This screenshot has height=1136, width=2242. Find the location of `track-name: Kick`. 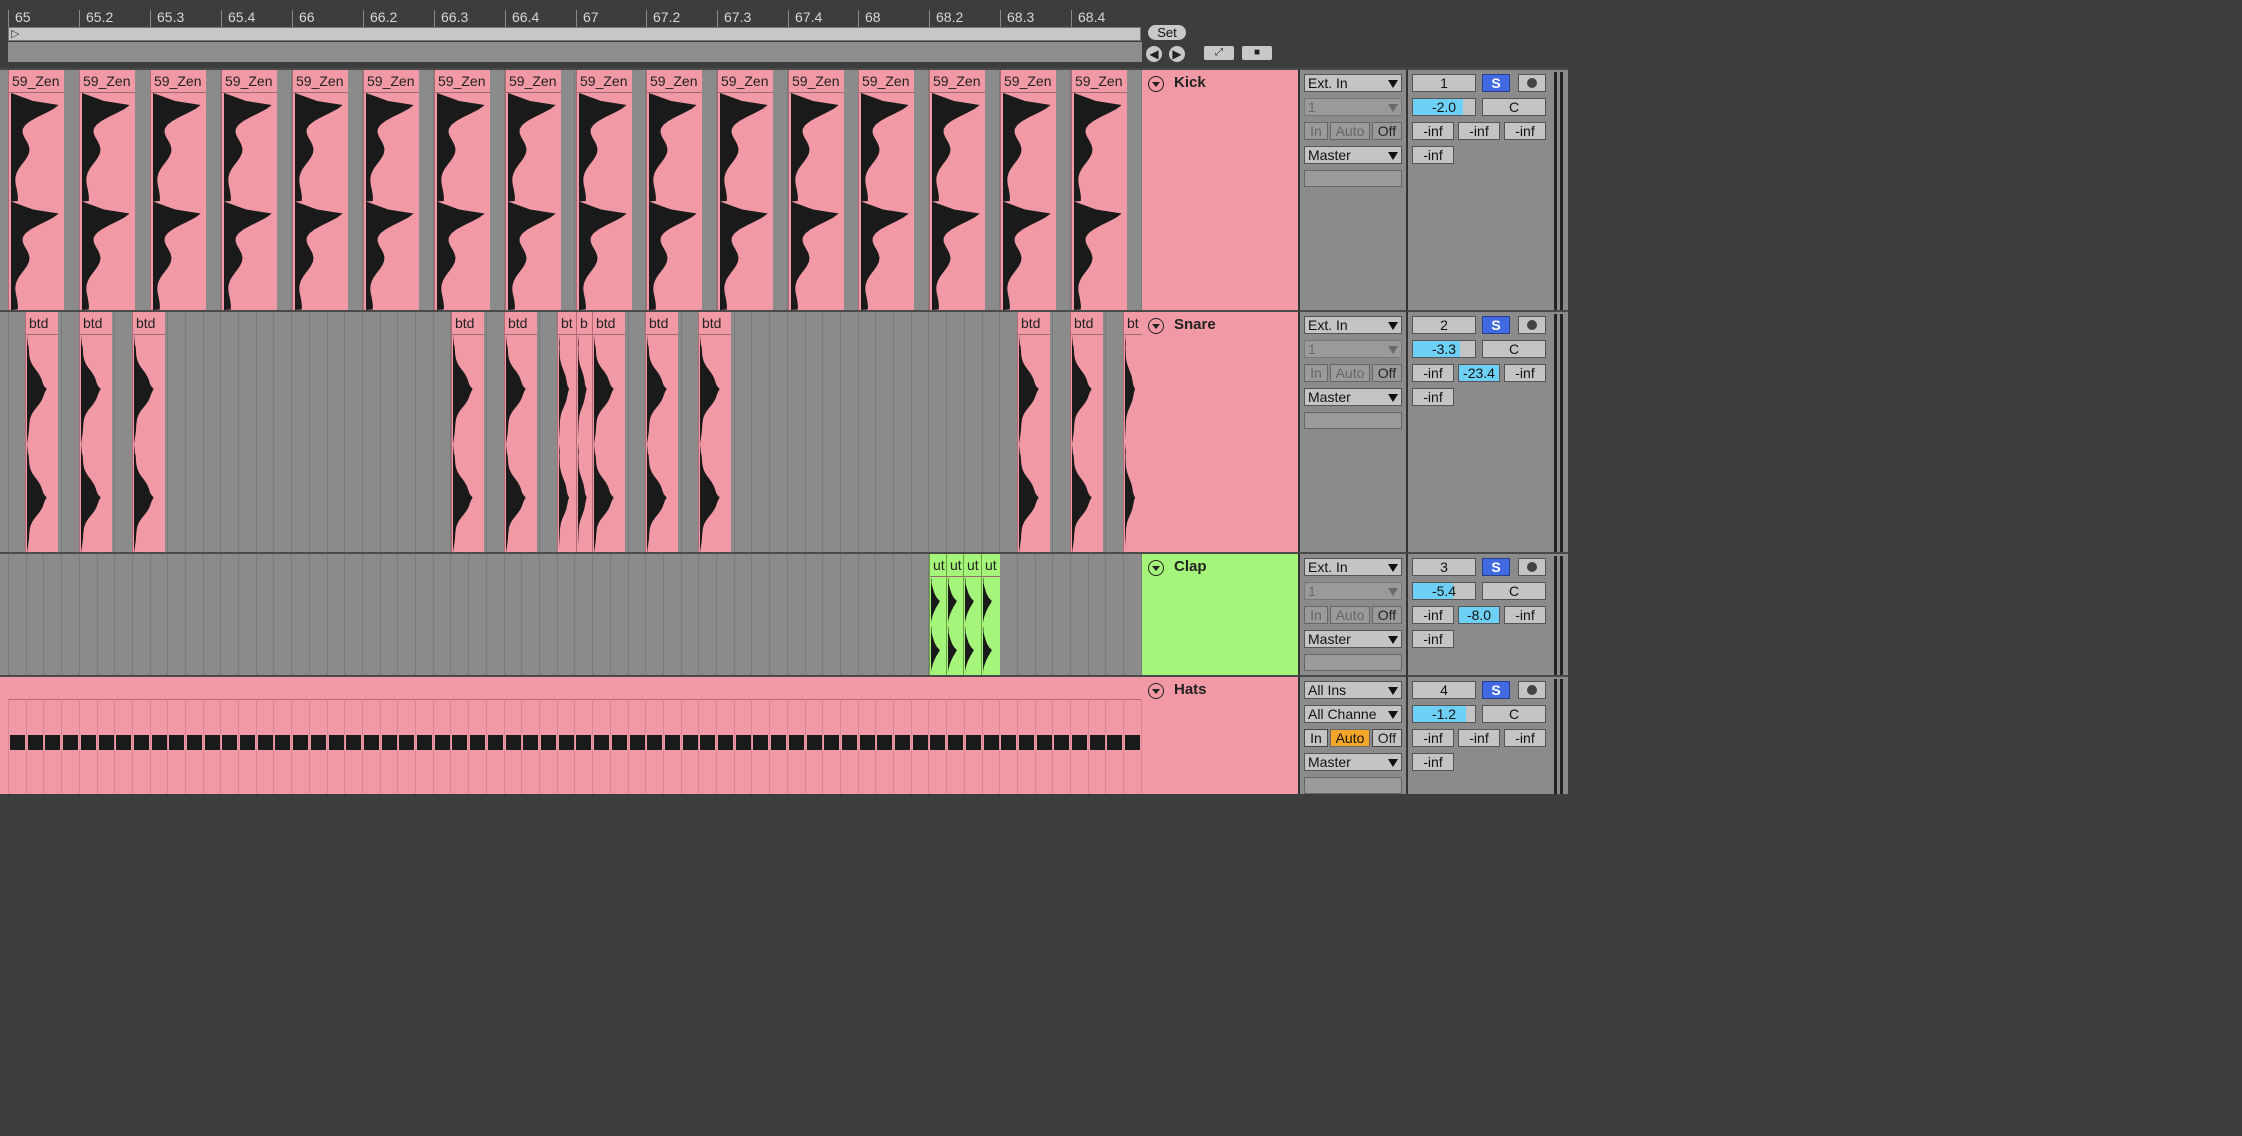

track-name: Kick is located at coordinates (1190, 82).